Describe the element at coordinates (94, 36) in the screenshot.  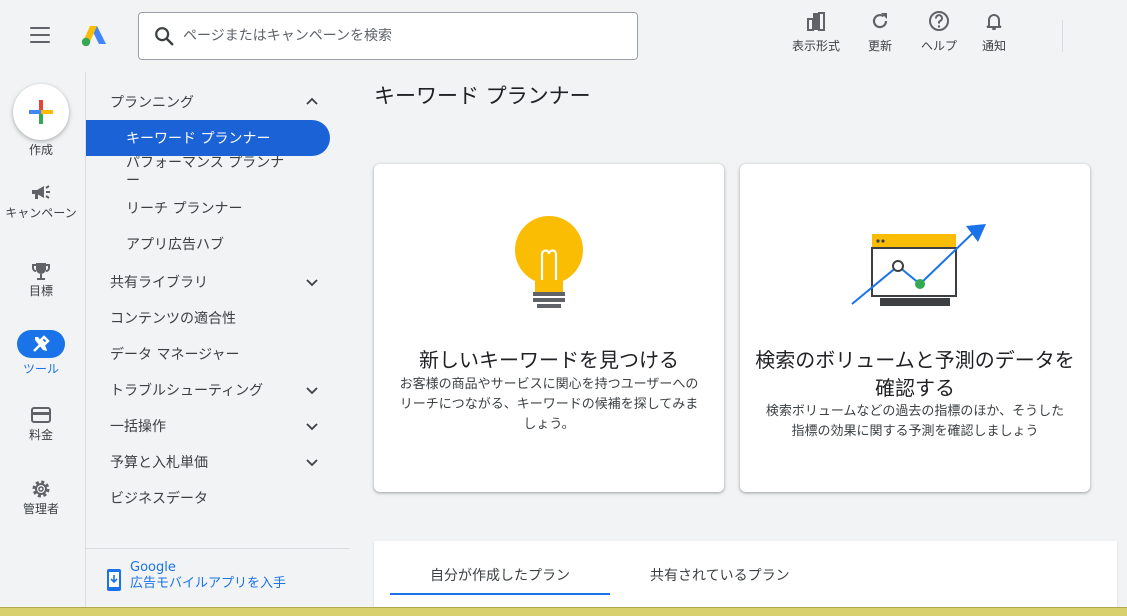
I see `google-ads-logo` at that location.